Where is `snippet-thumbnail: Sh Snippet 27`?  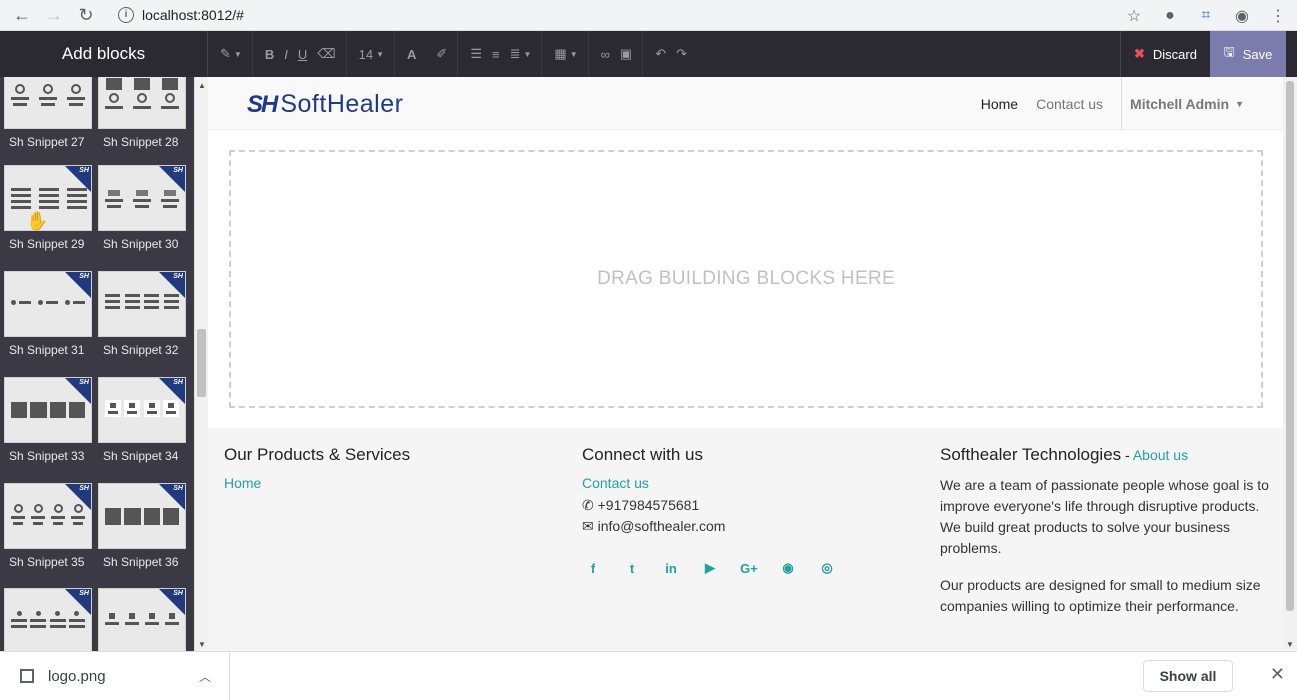 snippet-thumbnail: Sh Snippet 27 is located at coordinates (49, 113).